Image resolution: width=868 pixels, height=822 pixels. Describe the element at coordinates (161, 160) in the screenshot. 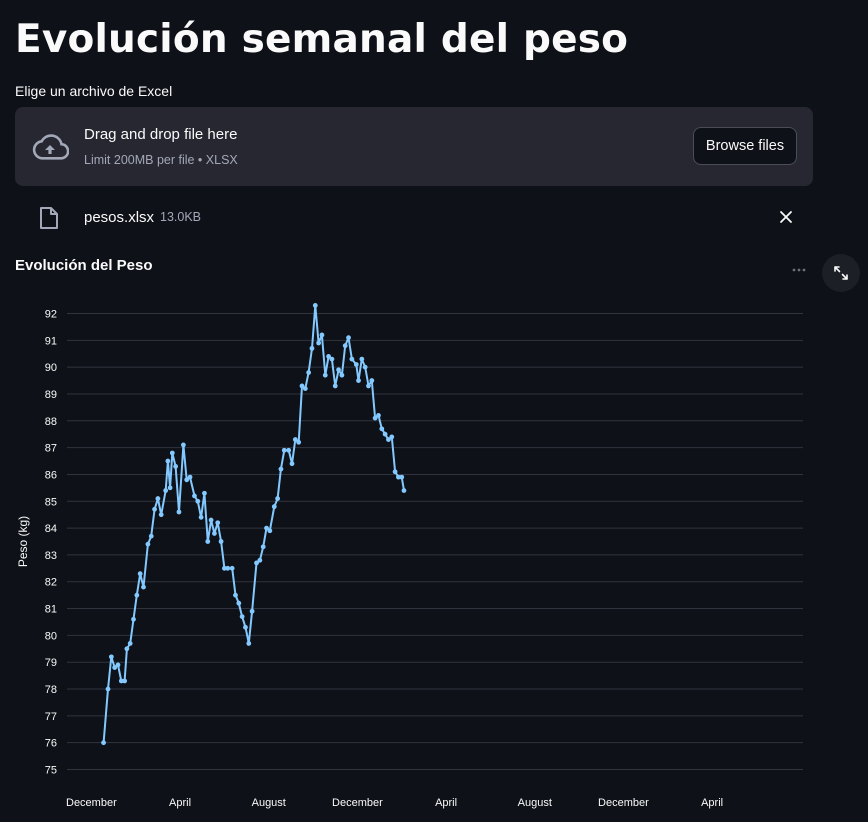

I see `dropzone-limit-text: Limit 200MB per file • XLSX` at that location.